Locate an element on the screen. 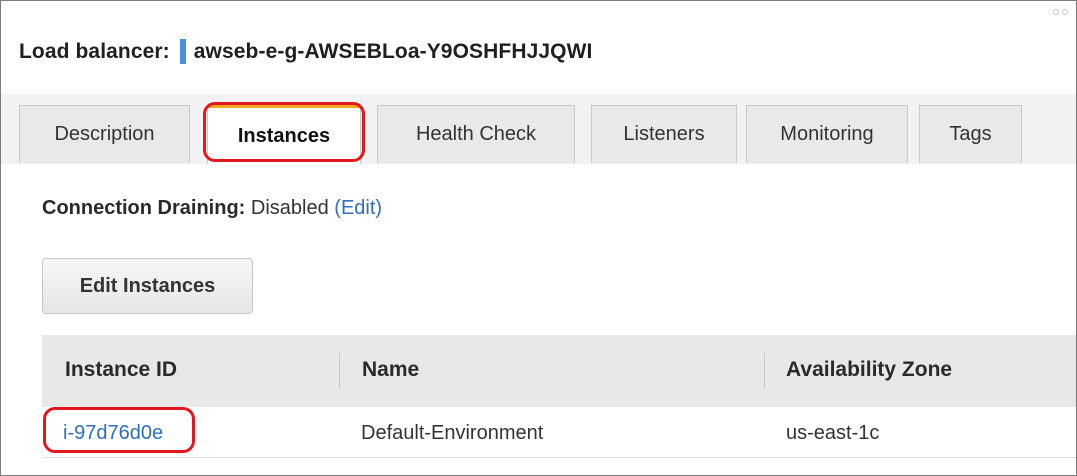 This screenshot has width=1077, height=476. column-header-availability-zone: Availability Zone is located at coordinates (869, 370).